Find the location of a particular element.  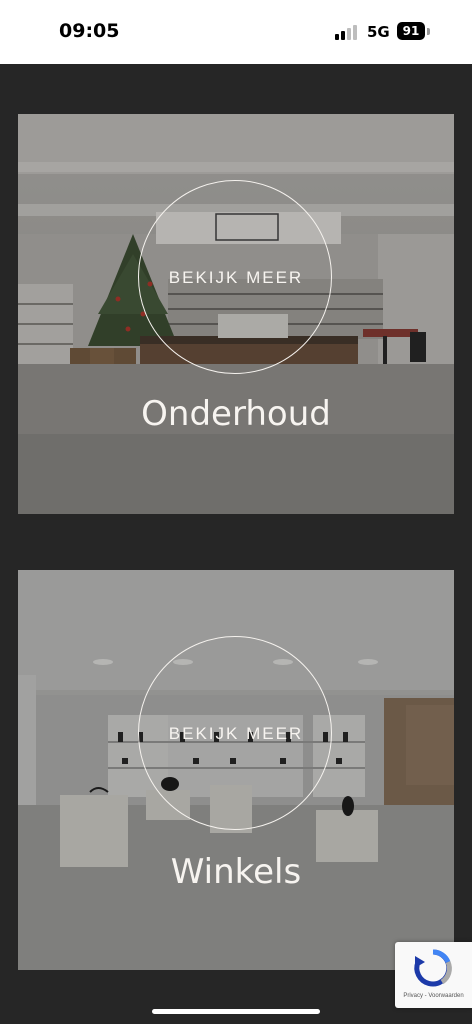

card-title: Onderhoud is located at coordinates (236, 414).